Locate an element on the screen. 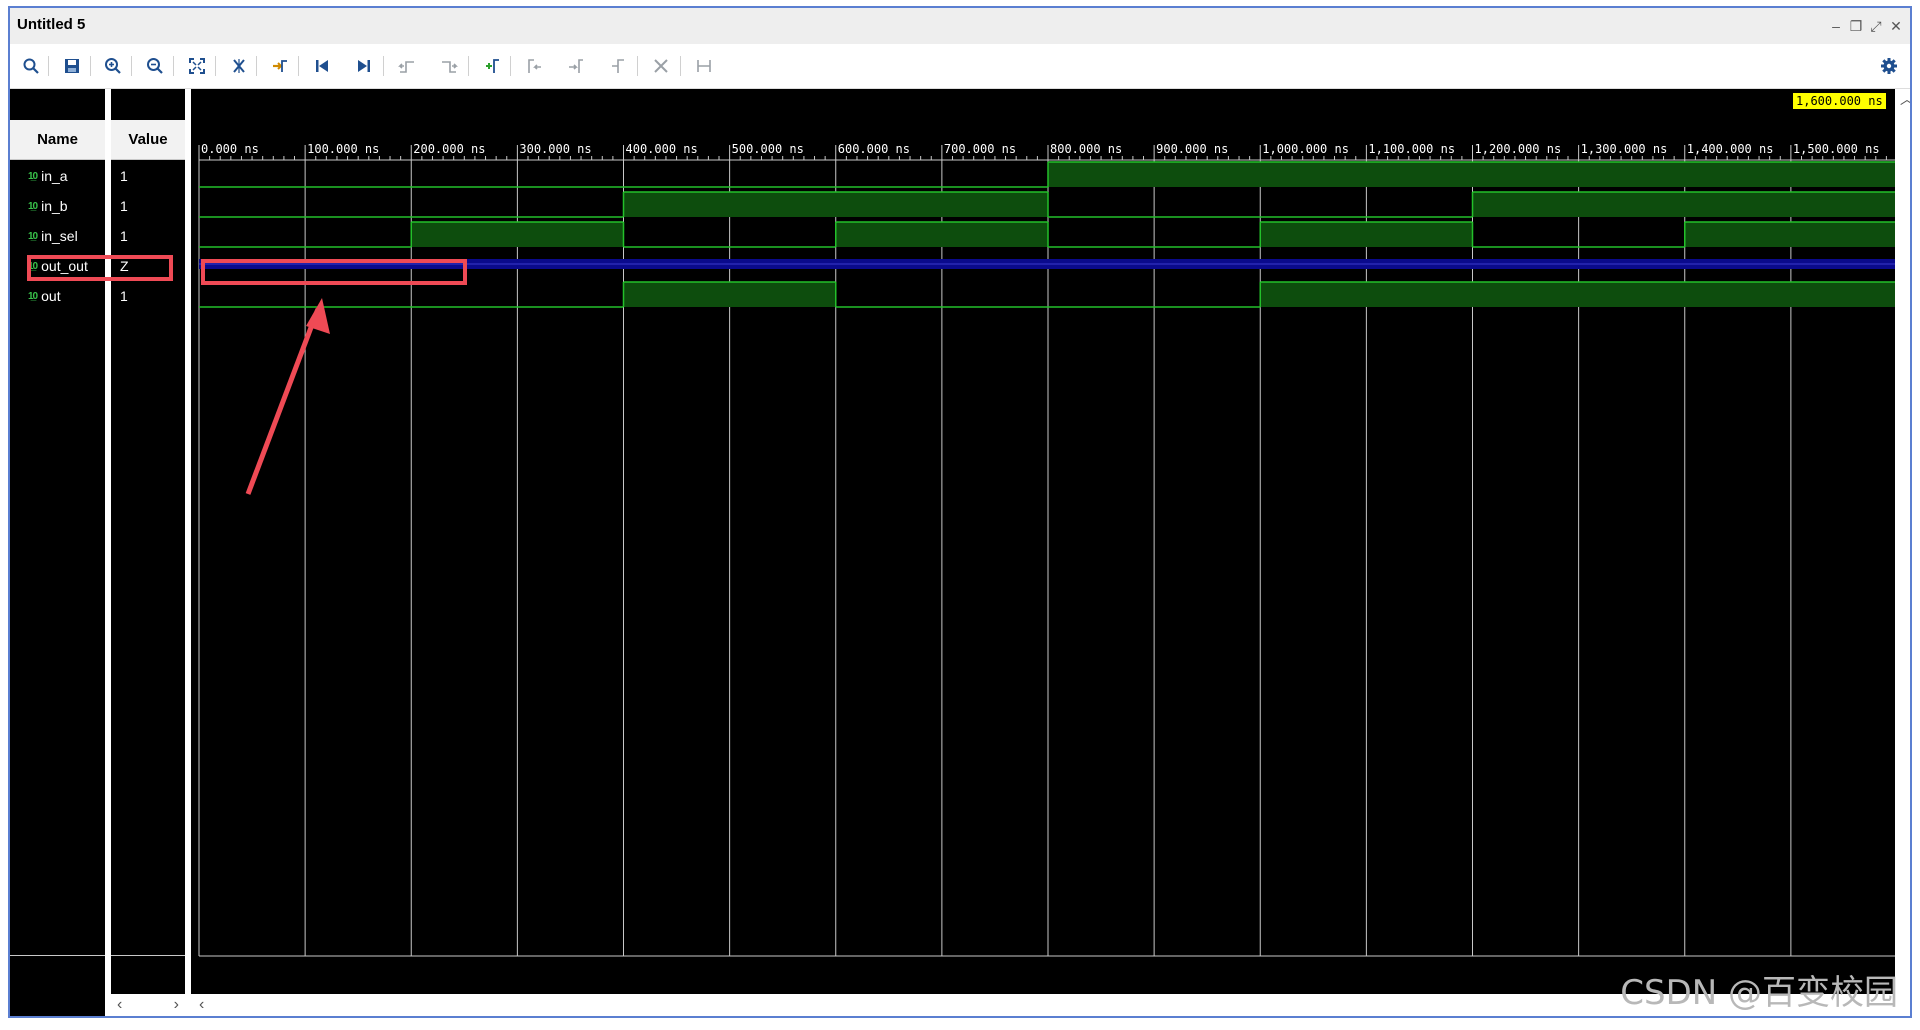 Image resolution: width=1920 pixels, height=1030 pixels. signal-row-in_a: 1̲0 in_a is located at coordinates (48, 176).